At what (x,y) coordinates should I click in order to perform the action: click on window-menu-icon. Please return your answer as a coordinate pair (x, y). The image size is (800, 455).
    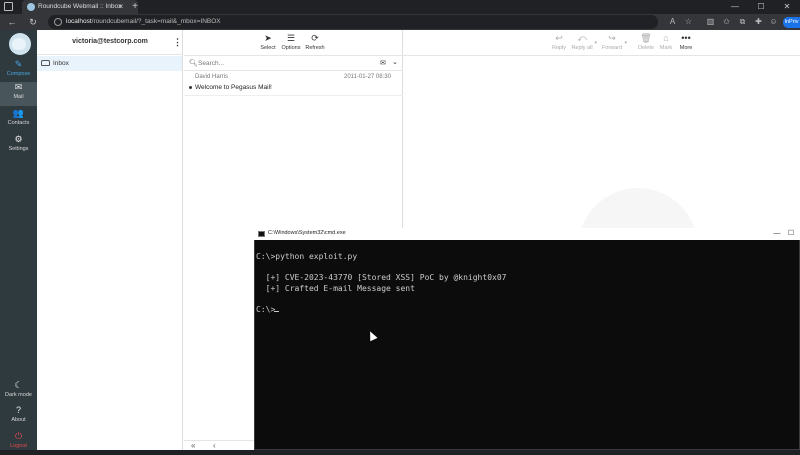
    Looking at the image, I should click on (8, 6).